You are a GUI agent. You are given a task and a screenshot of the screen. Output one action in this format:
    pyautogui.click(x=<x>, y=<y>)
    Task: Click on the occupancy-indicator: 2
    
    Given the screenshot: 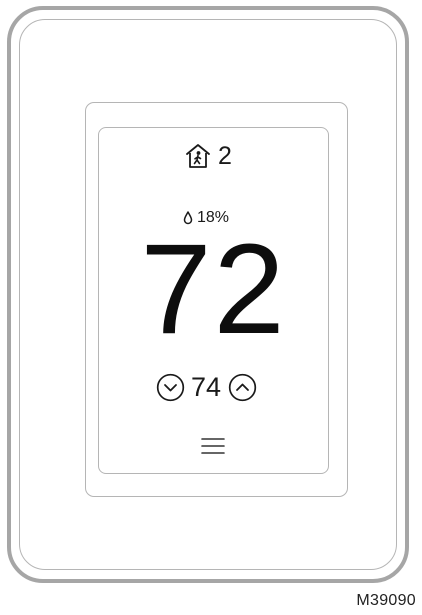 What is the action you would take?
    pyautogui.click(x=208, y=156)
    